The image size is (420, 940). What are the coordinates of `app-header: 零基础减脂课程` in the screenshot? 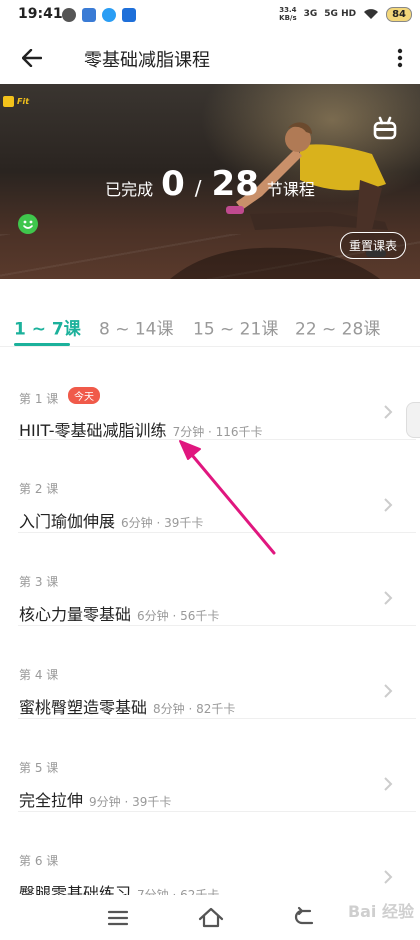 It's located at (210, 58).